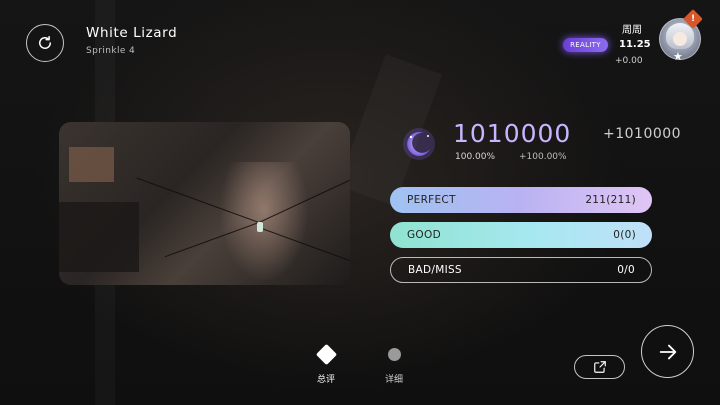 Image resolution: width=720 pixels, height=405 pixels. Describe the element at coordinates (585, 45) in the screenshot. I see `reality-badge: REALITY` at that location.